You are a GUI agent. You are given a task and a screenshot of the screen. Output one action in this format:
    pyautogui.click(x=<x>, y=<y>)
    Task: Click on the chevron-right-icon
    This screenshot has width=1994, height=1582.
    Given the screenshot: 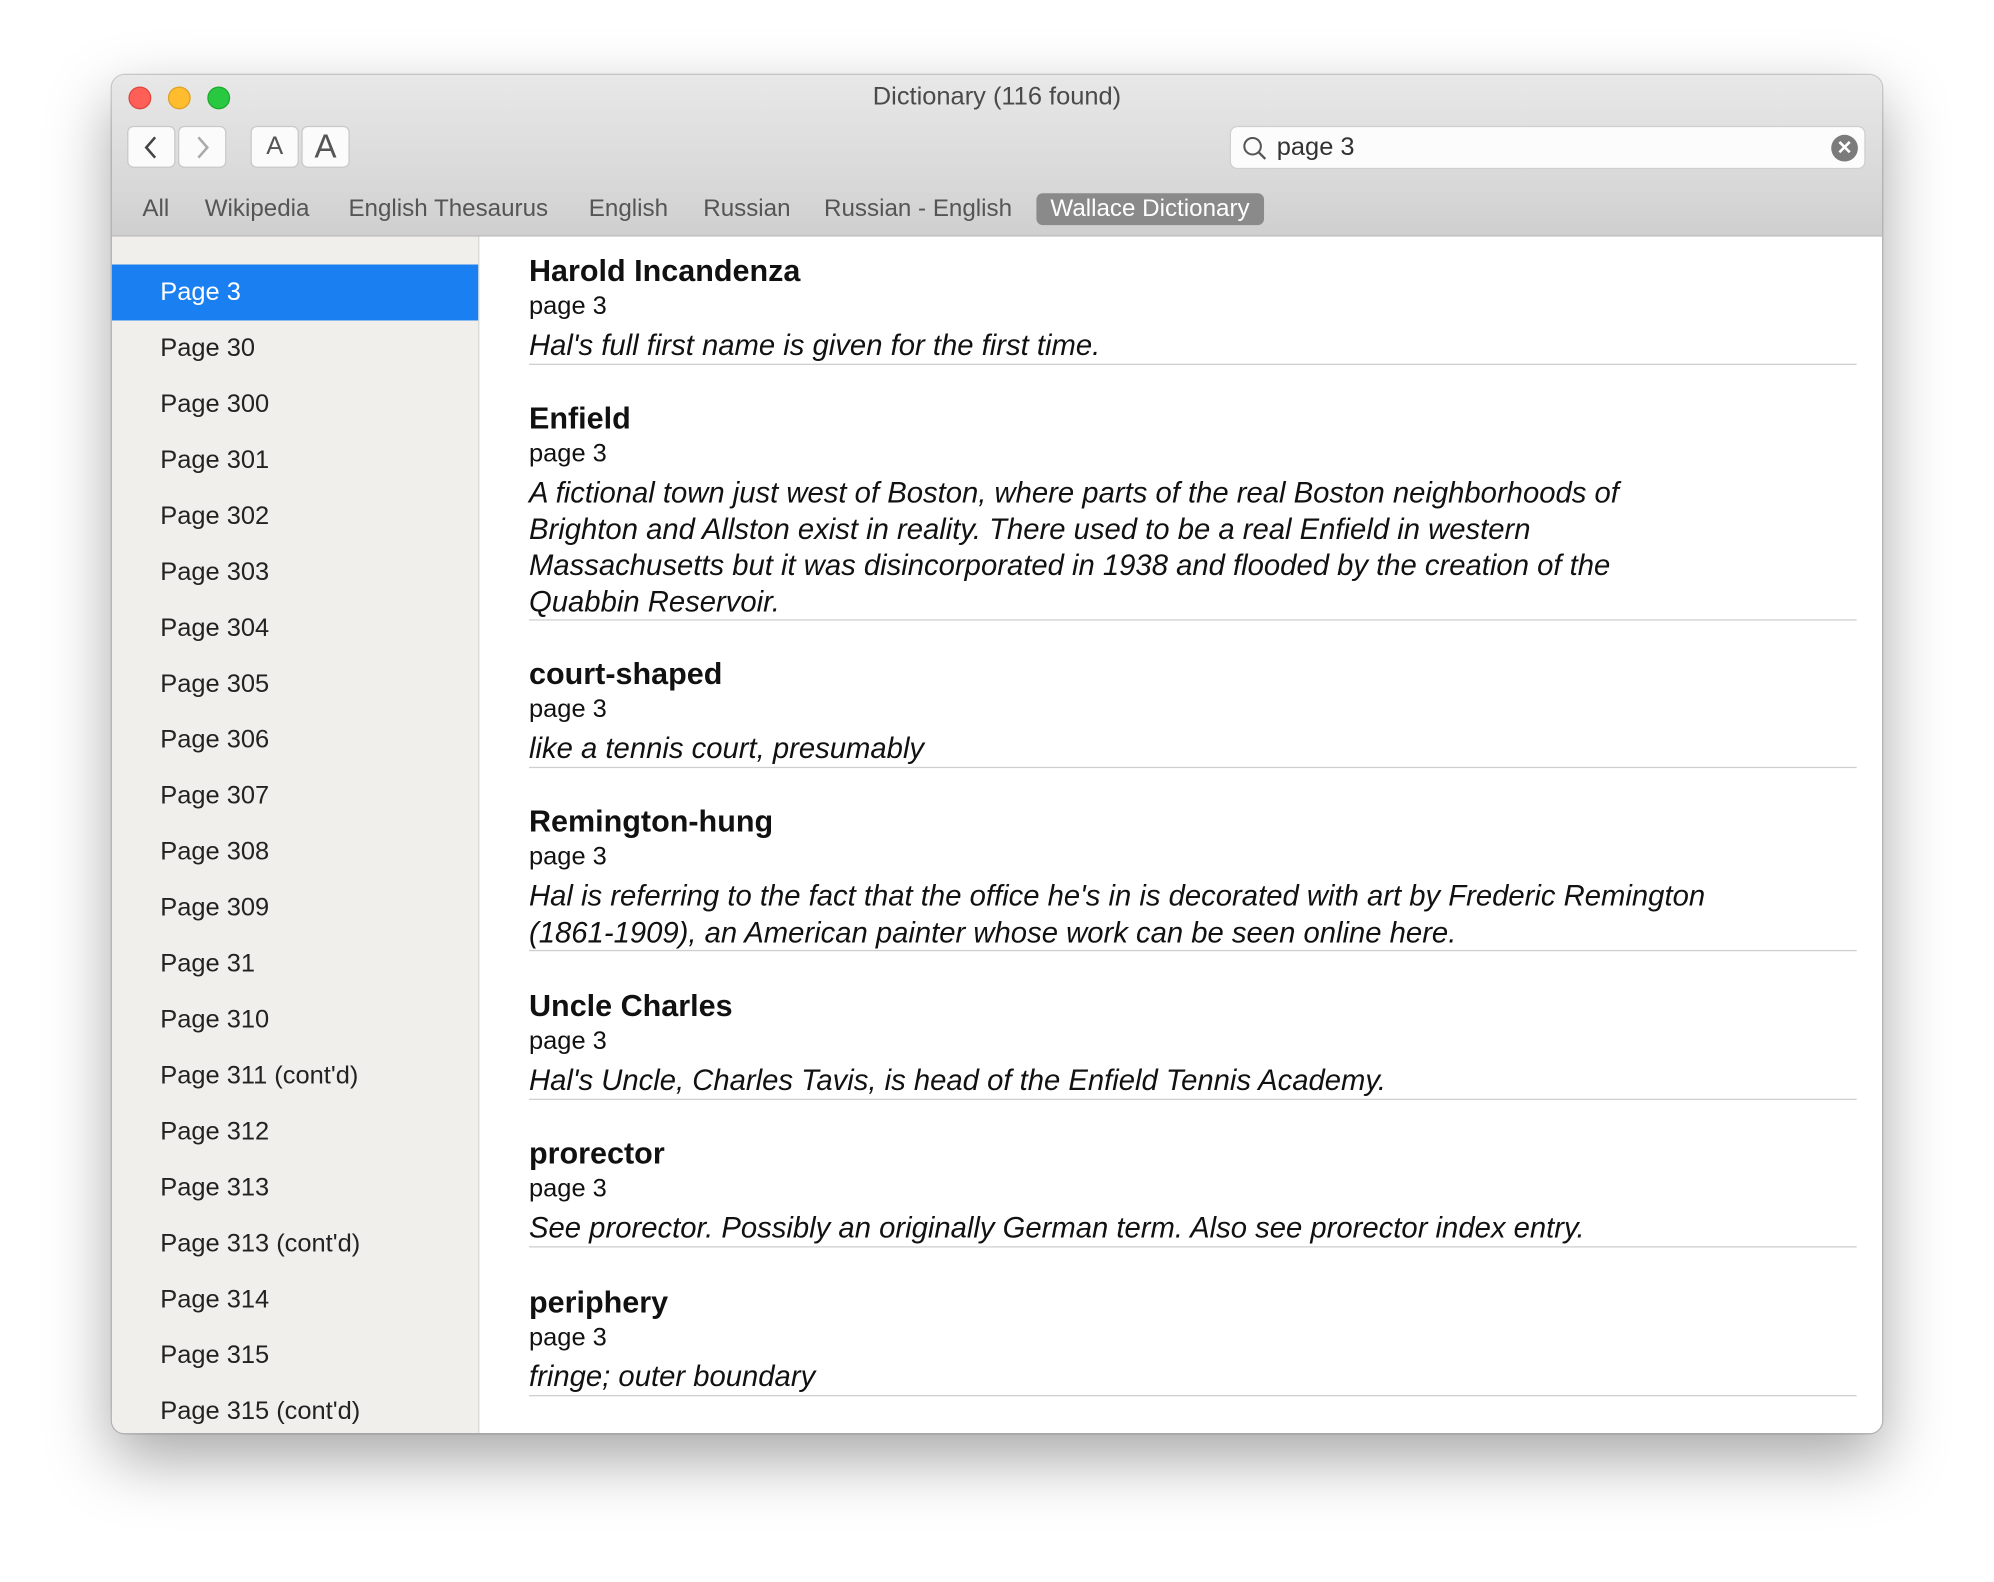 What is the action you would take?
    pyautogui.click(x=203, y=146)
    